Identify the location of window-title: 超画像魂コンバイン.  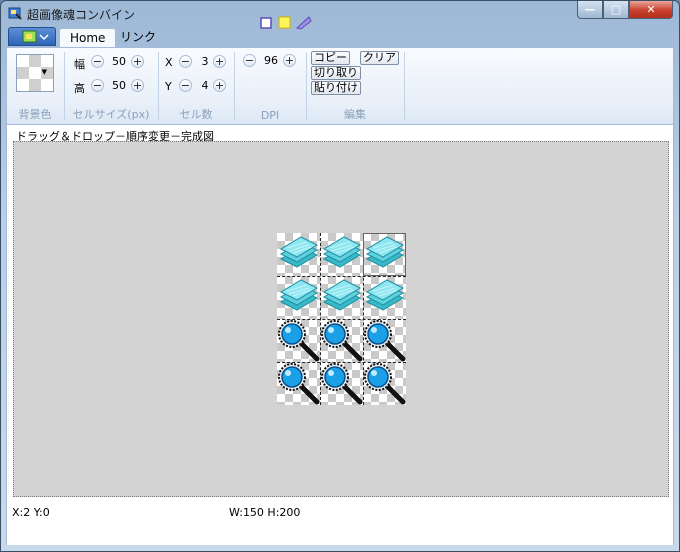
(81, 15).